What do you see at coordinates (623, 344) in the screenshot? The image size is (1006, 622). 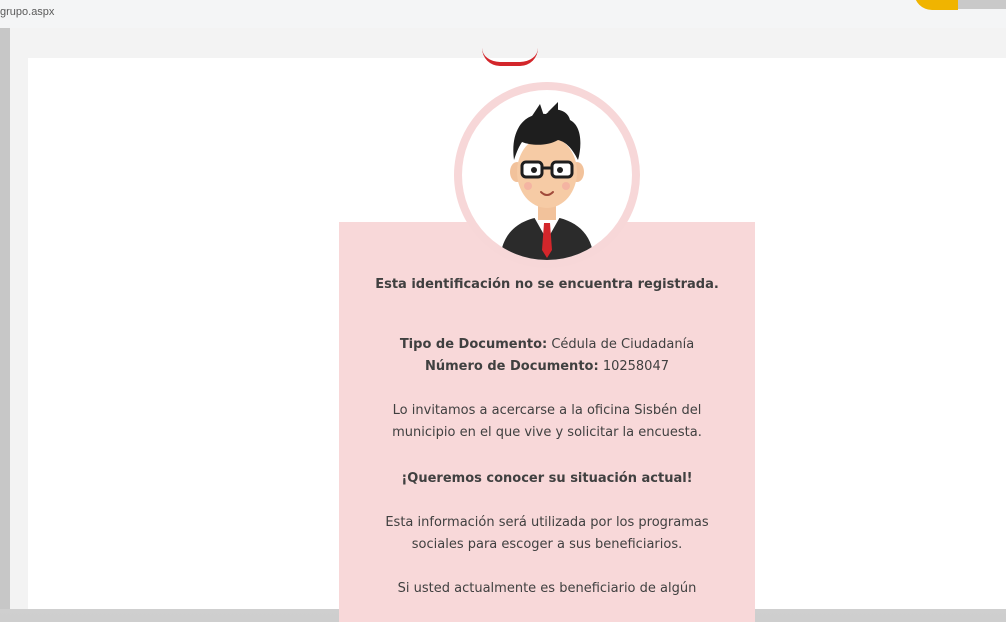 I see `doc-type-value: Cédula de Ciudadanía` at bounding box center [623, 344].